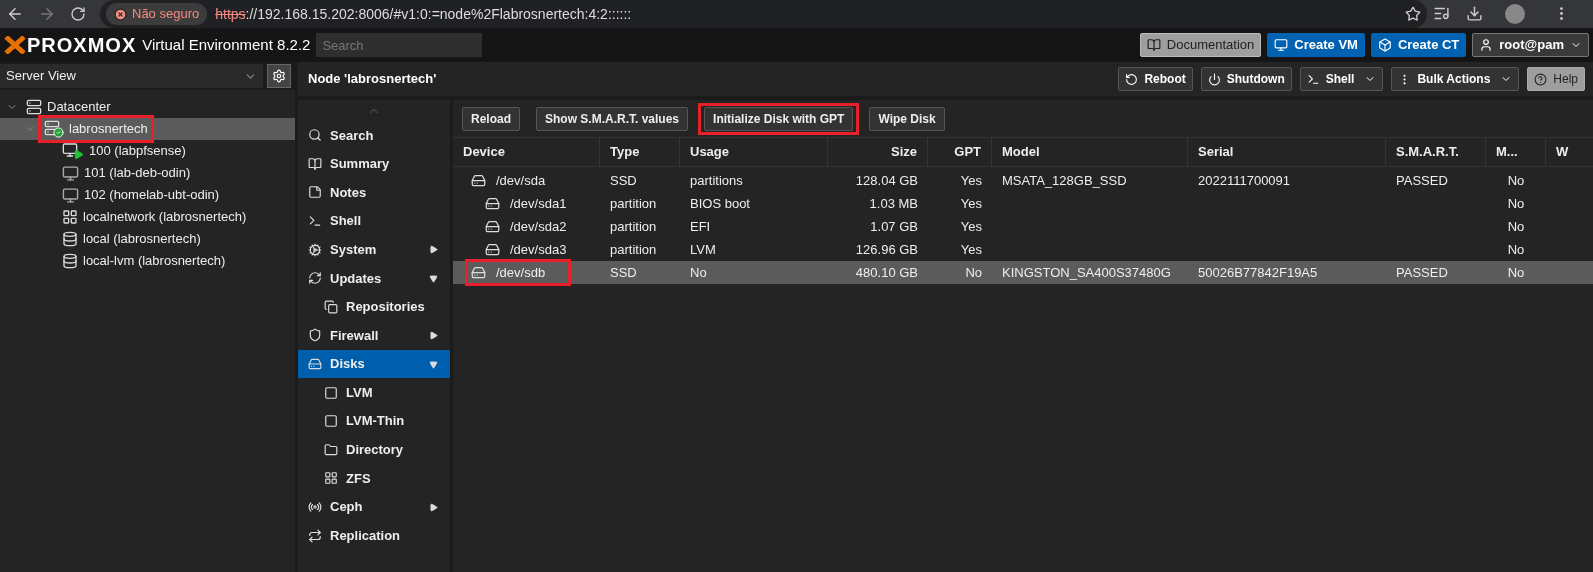 This screenshot has height=572, width=1593. What do you see at coordinates (374, 364) in the screenshot?
I see `nav-item: Disks` at bounding box center [374, 364].